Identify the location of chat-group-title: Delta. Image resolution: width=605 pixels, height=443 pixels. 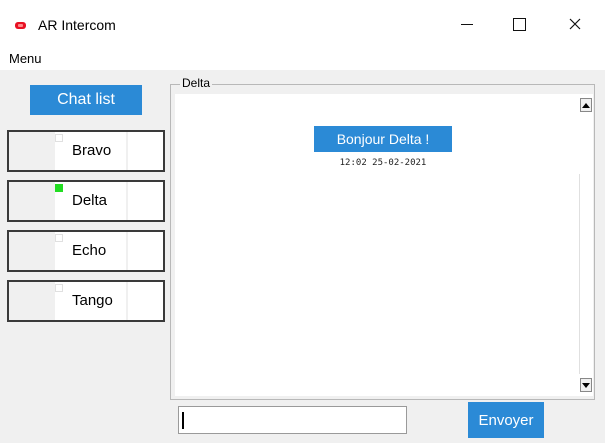
(196, 83).